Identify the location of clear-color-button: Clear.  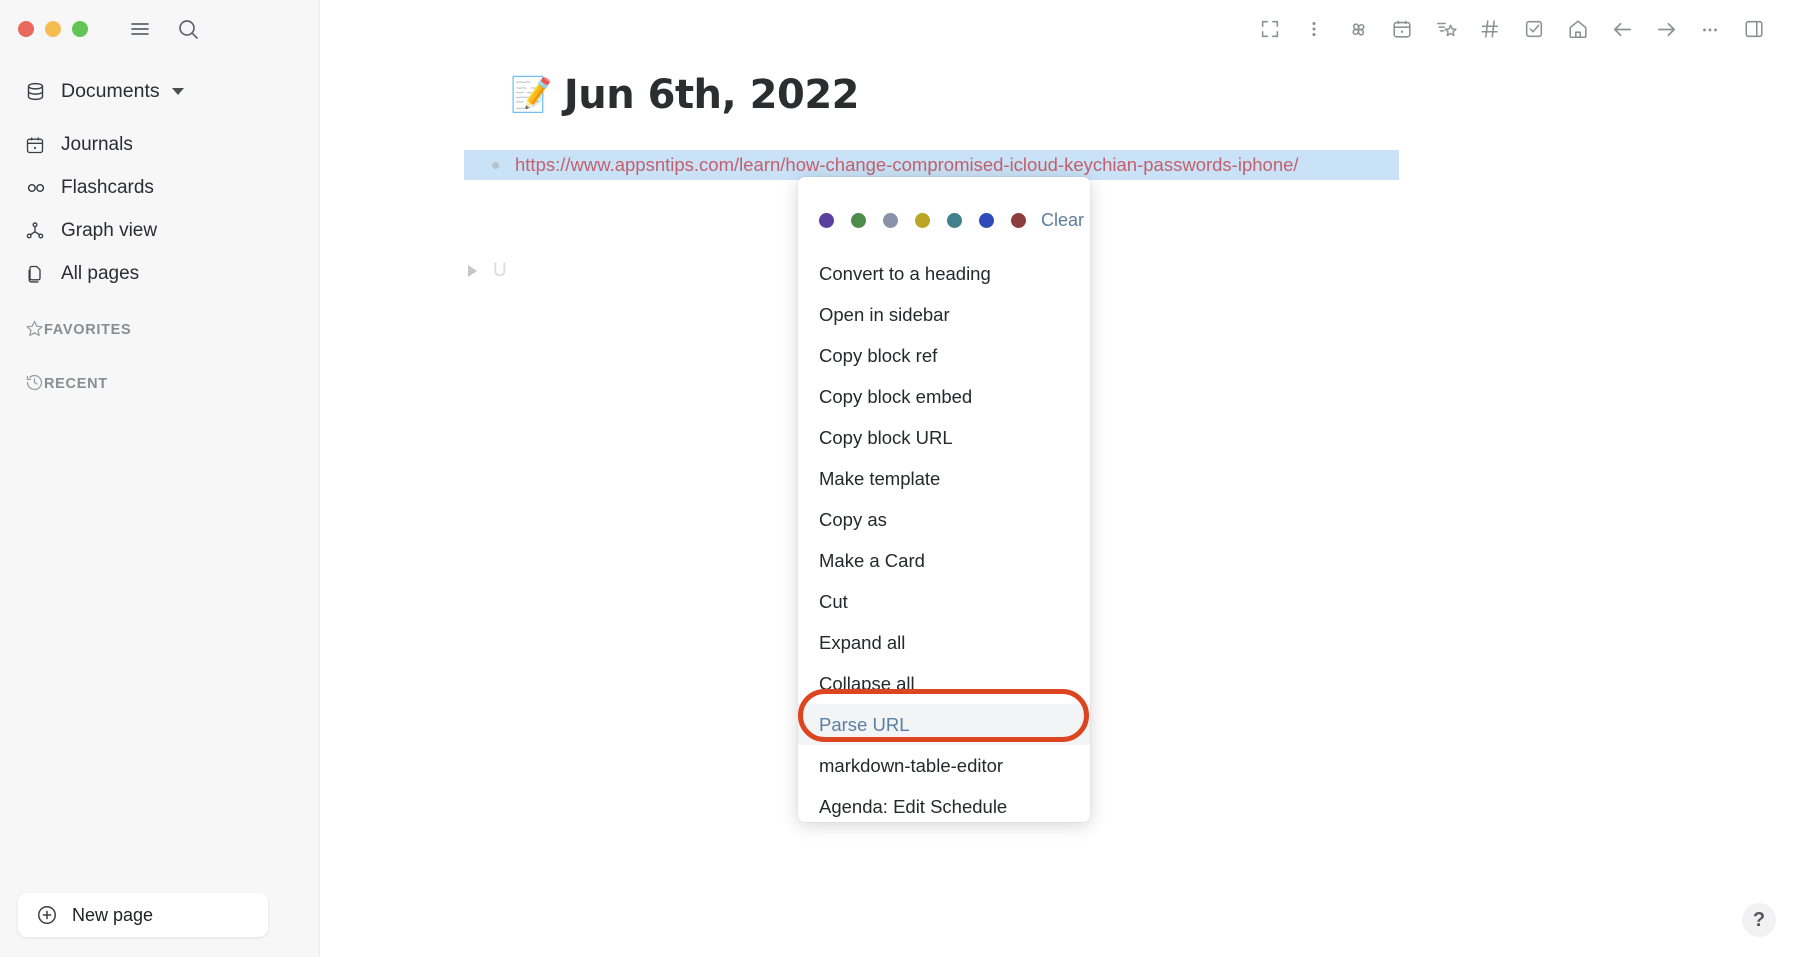
(1062, 220).